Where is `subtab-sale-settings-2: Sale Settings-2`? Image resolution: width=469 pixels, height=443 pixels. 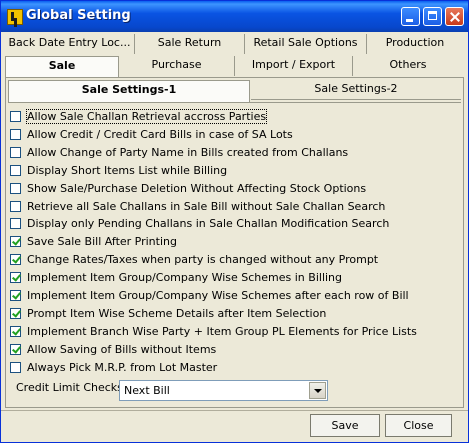
subtab-sale-settings-2: Sale Settings-2 is located at coordinates (356, 90).